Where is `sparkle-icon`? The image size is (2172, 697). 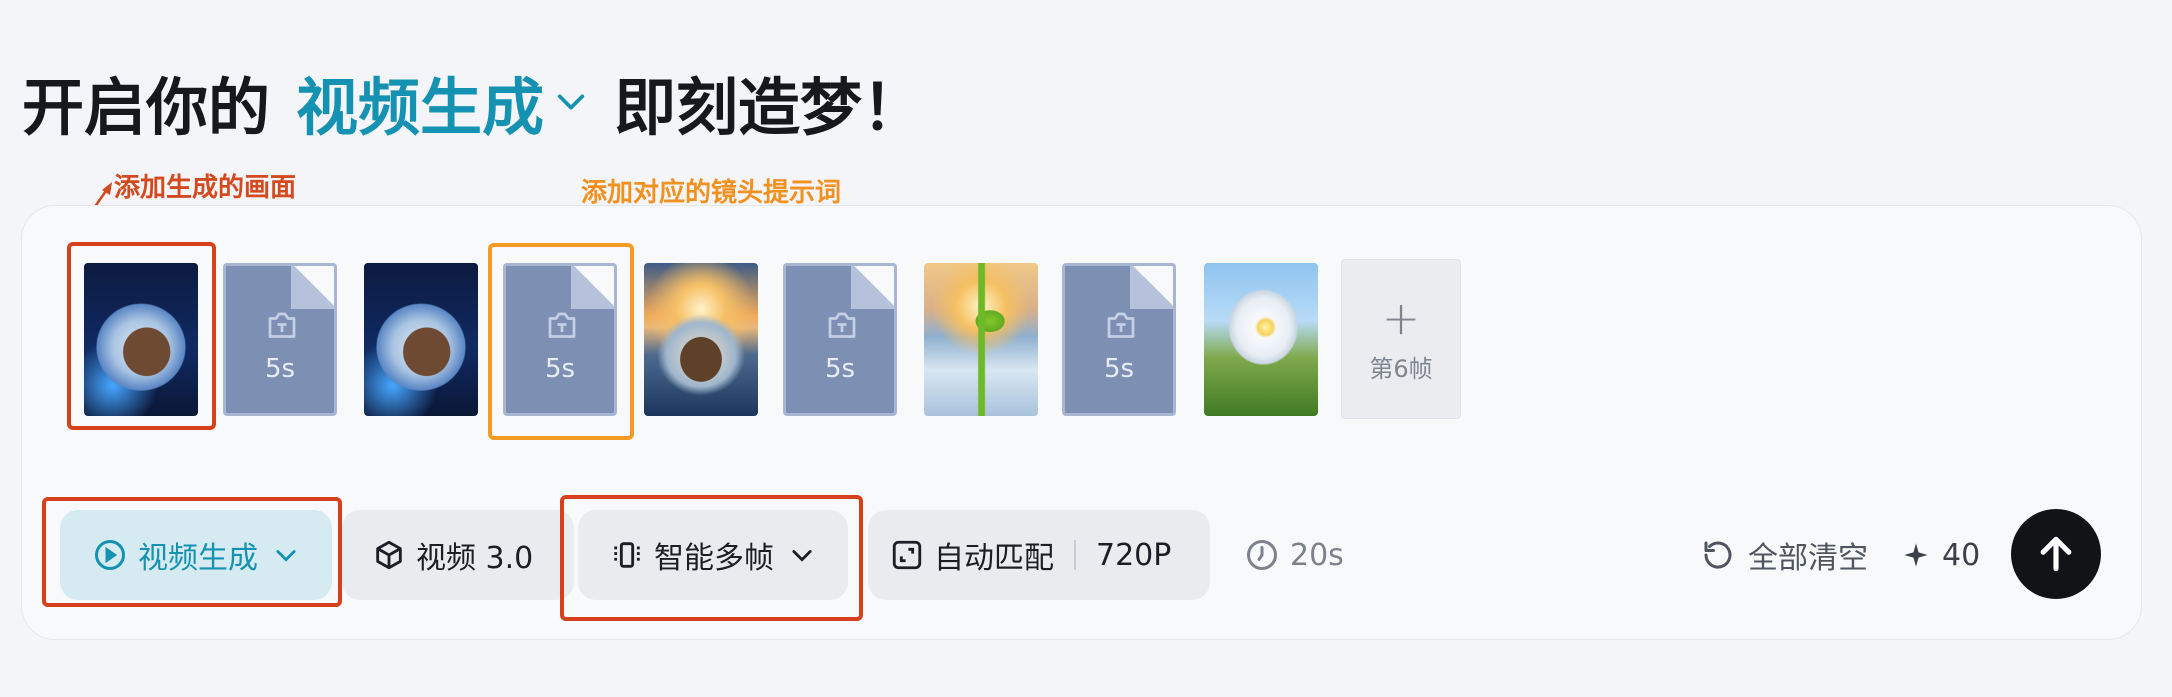 sparkle-icon is located at coordinates (1916, 555).